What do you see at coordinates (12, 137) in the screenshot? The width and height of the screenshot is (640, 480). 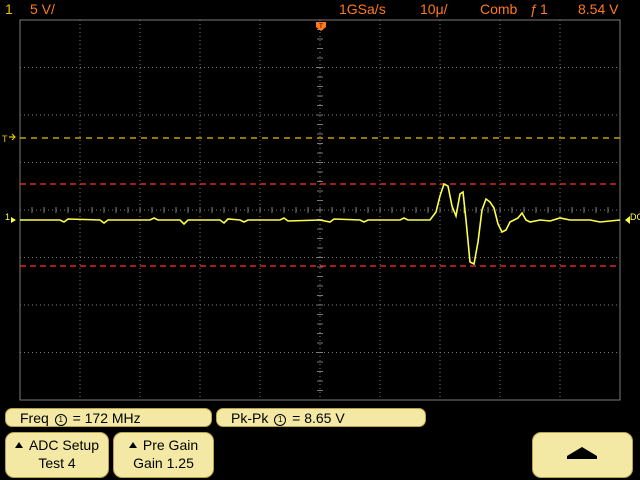 I see `trigger-level-arrow-icon` at bounding box center [12, 137].